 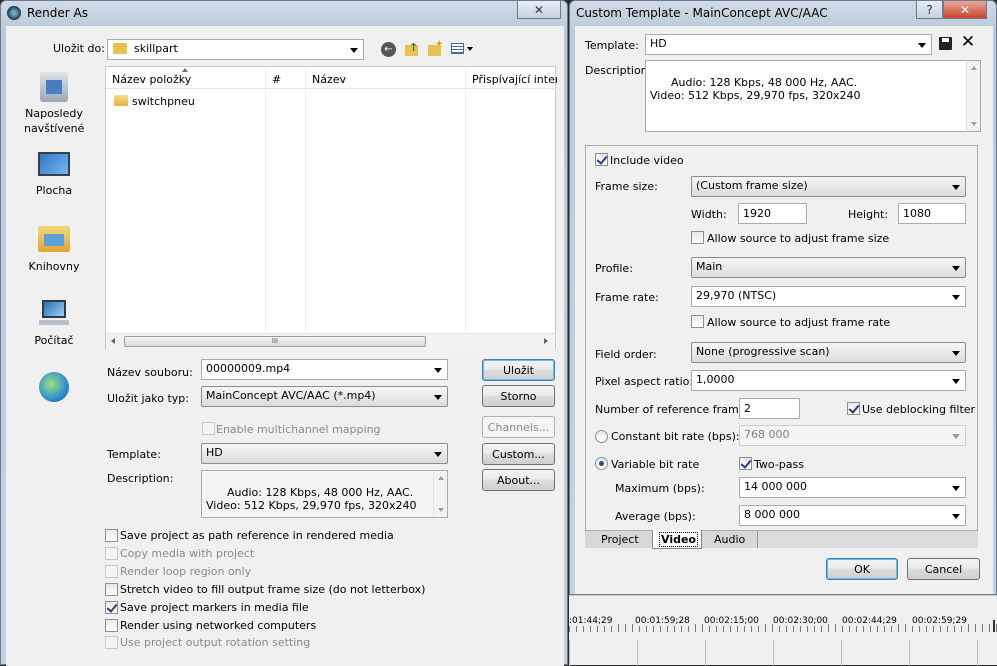 What do you see at coordinates (619, 539) in the screenshot?
I see `tab-project: Project` at bounding box center [619, 539].